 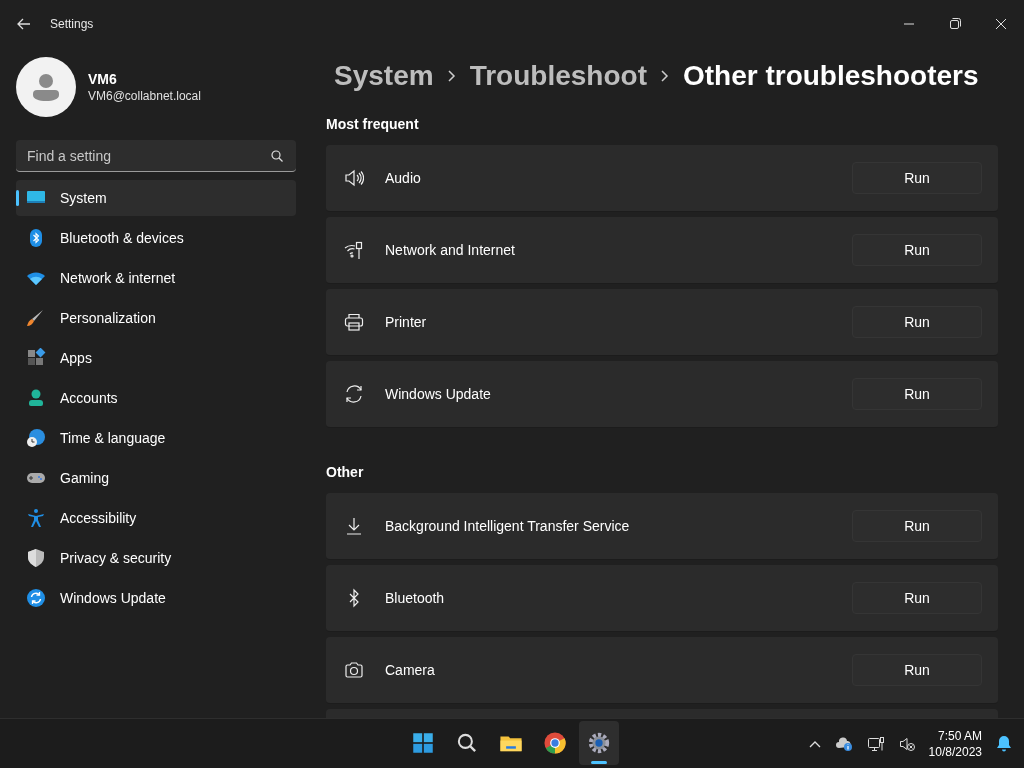 I want to click on page-title: Other troubleshooters, so click(x=830, y=76).